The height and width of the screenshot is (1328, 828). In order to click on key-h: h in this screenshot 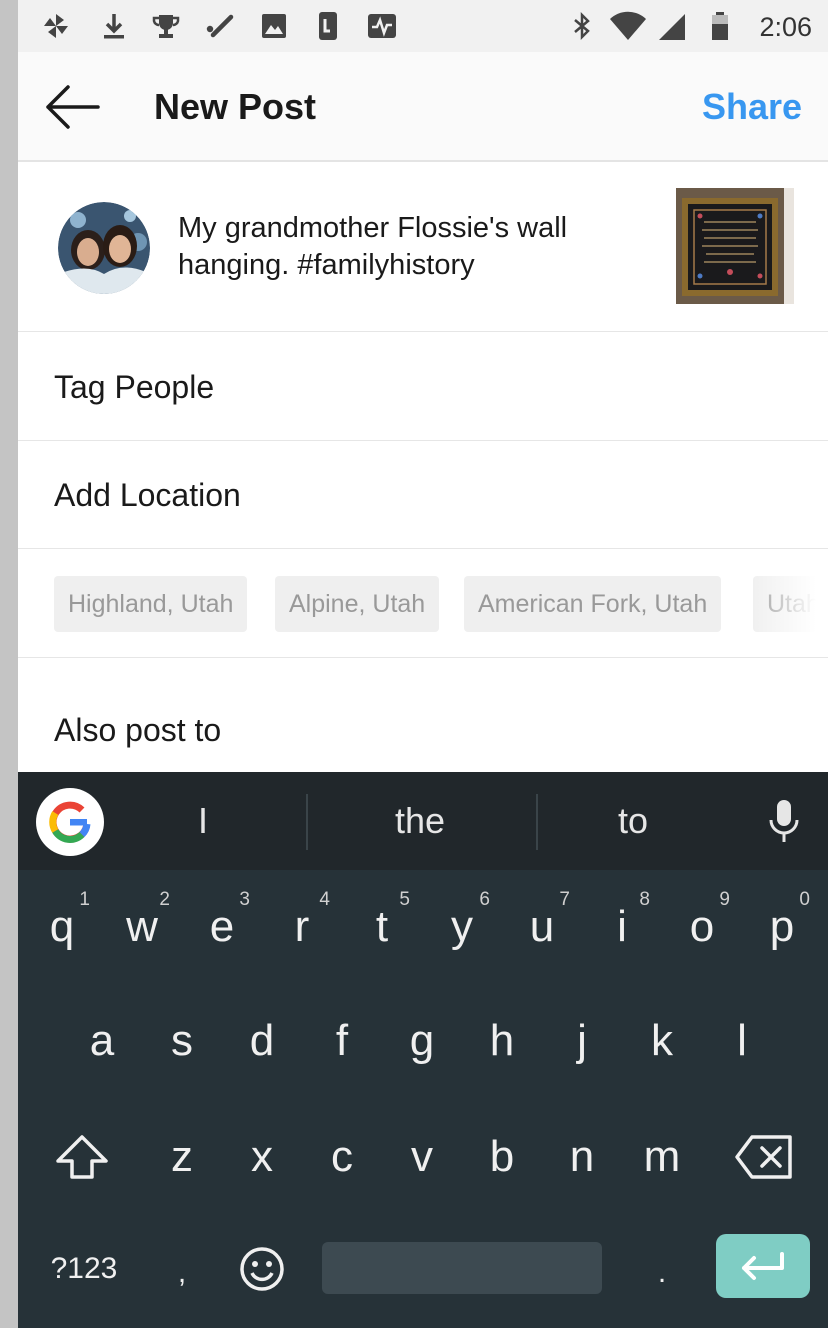, I will do `click(502, 1041)`.